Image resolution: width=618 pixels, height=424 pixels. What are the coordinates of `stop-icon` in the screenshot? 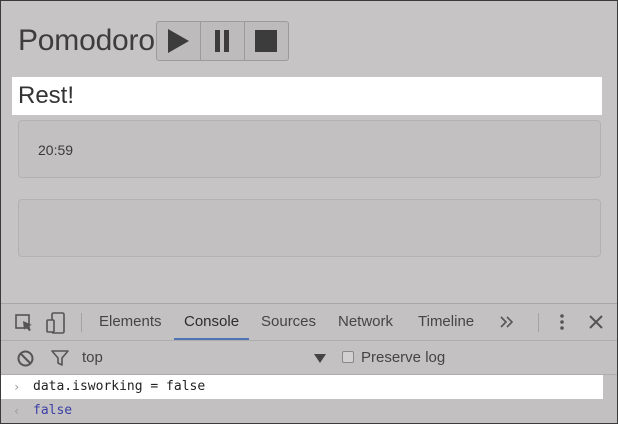 It's located at (266, 41).